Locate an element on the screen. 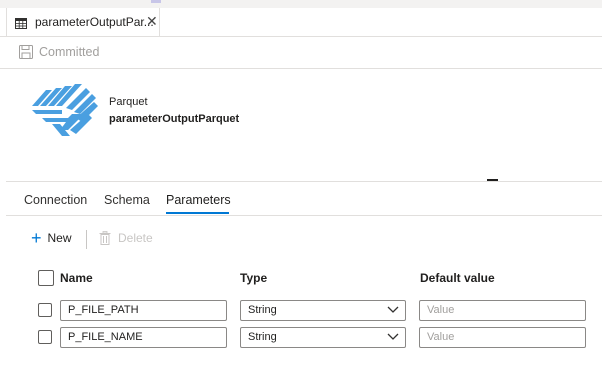 The width and height of the screenshot is (602, 365). header-default-value: Default value is located at coordinates (457, 278).